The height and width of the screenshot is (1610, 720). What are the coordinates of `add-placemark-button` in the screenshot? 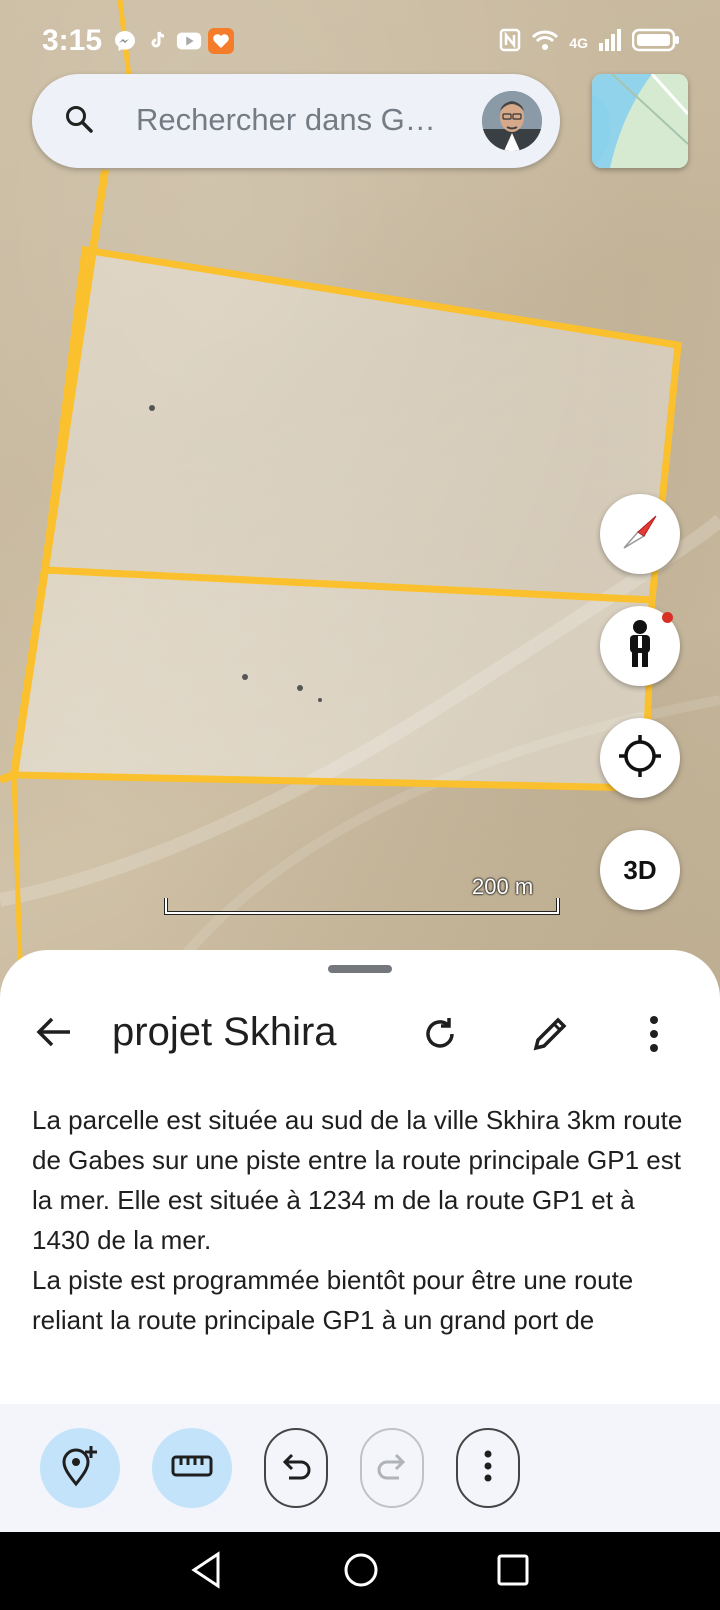 It's located at (80, 1468).